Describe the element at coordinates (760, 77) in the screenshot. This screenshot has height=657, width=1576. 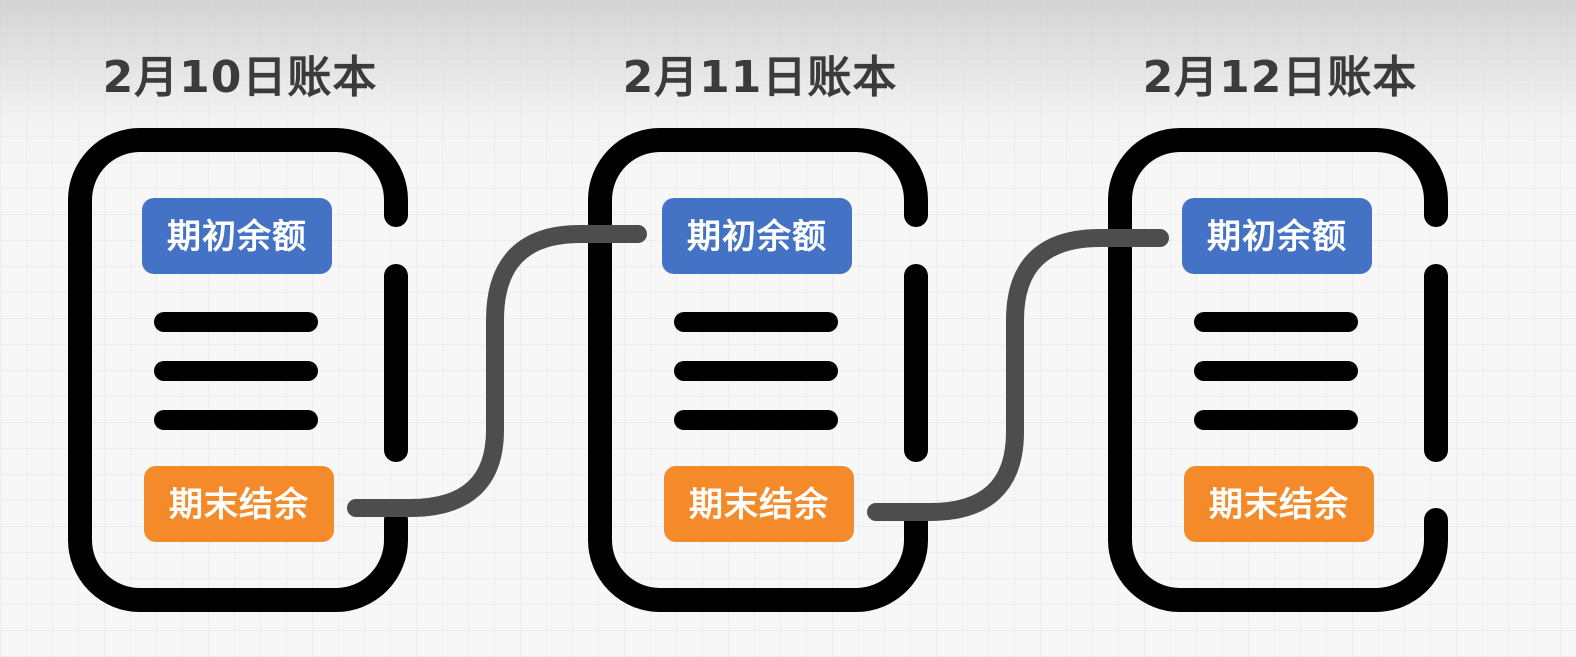
I see `ledger-title: 2月11日账本` at that location.